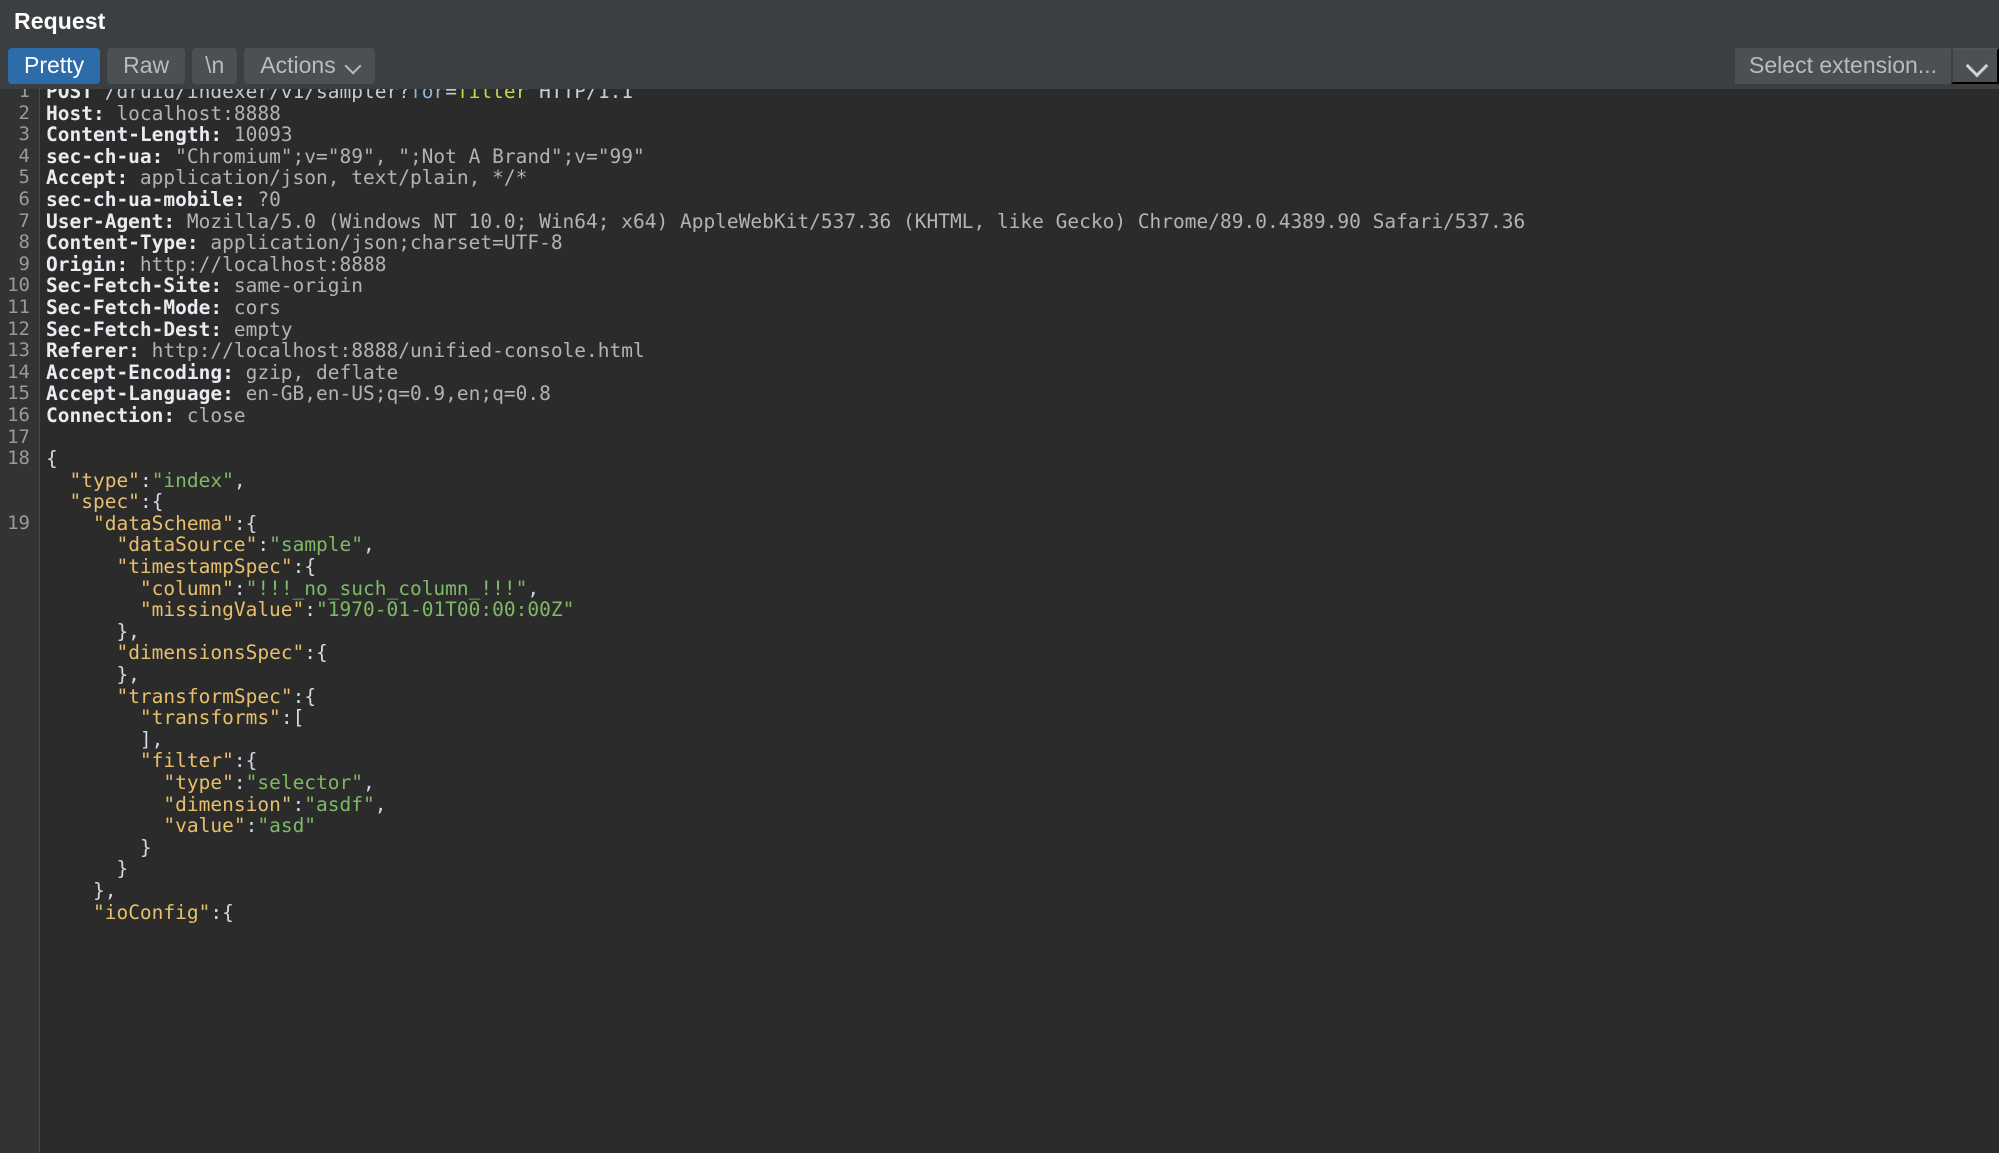 This screenshot has width=1999, height=1153. Describe the element at coordinates (1022, 264) in the screenshot. I see `code-line: Origin: http://localhost:8888` at that location.